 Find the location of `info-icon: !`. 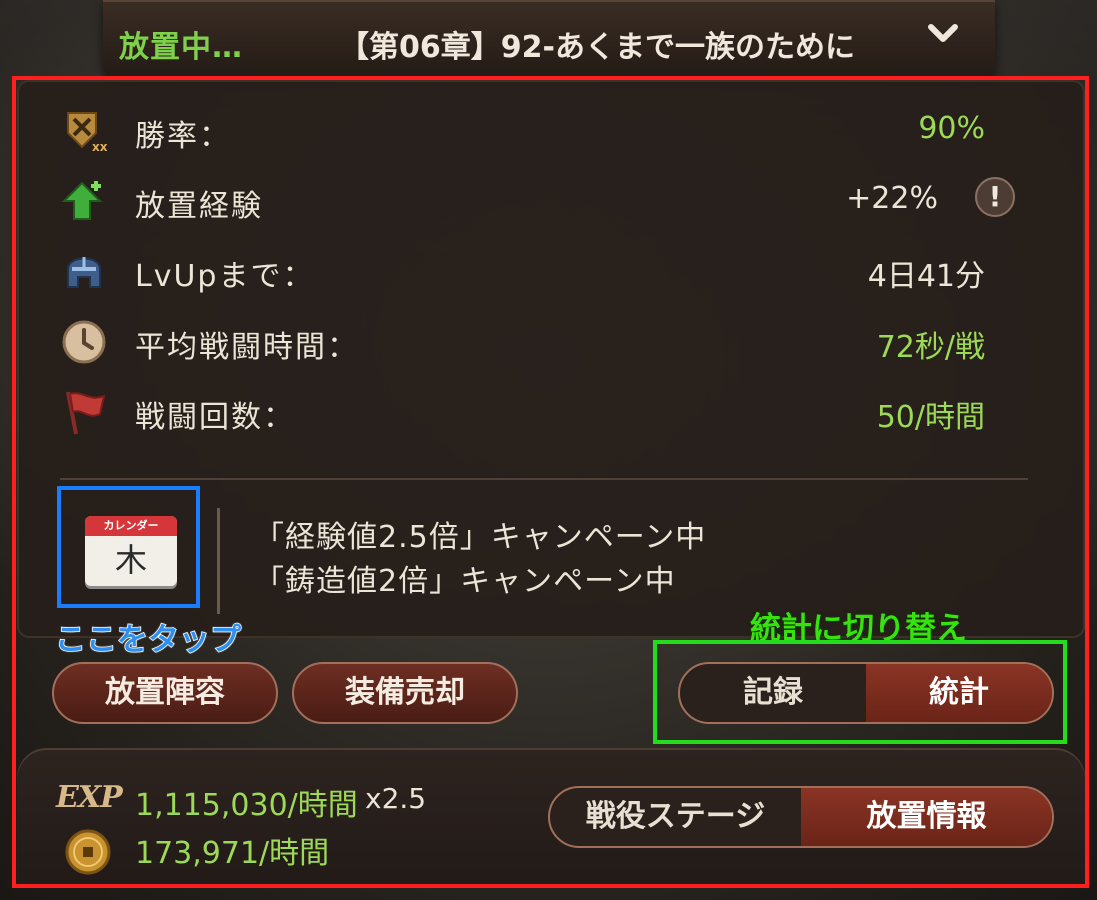

info-icon: ! is located at coordinates (995, 197).